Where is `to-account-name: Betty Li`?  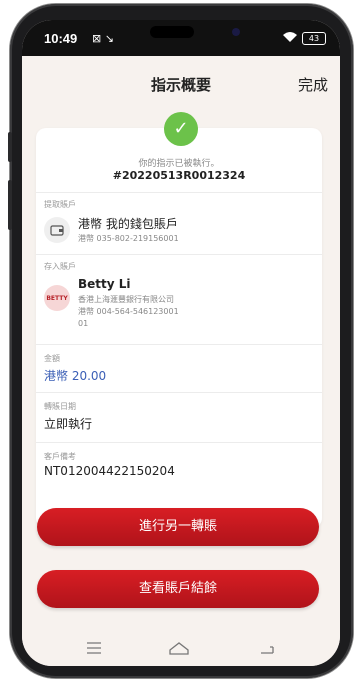
to-account-name: Betty Li is located at coordinates (104, 284).